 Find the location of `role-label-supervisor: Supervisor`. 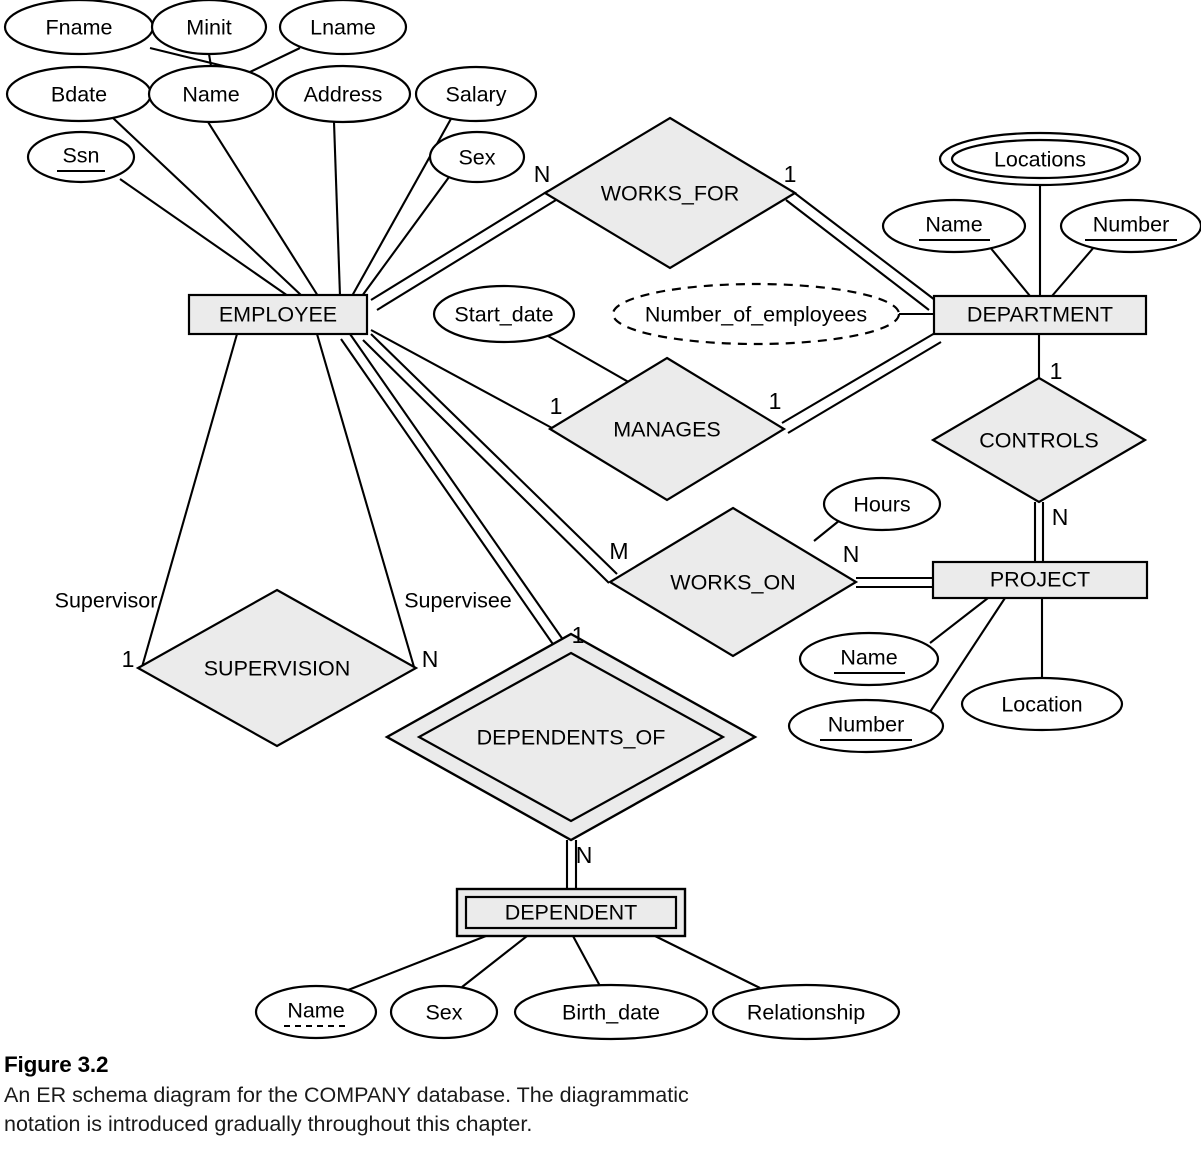

role-label-supervisor: Supervisor is located at coordinates (106, 601).